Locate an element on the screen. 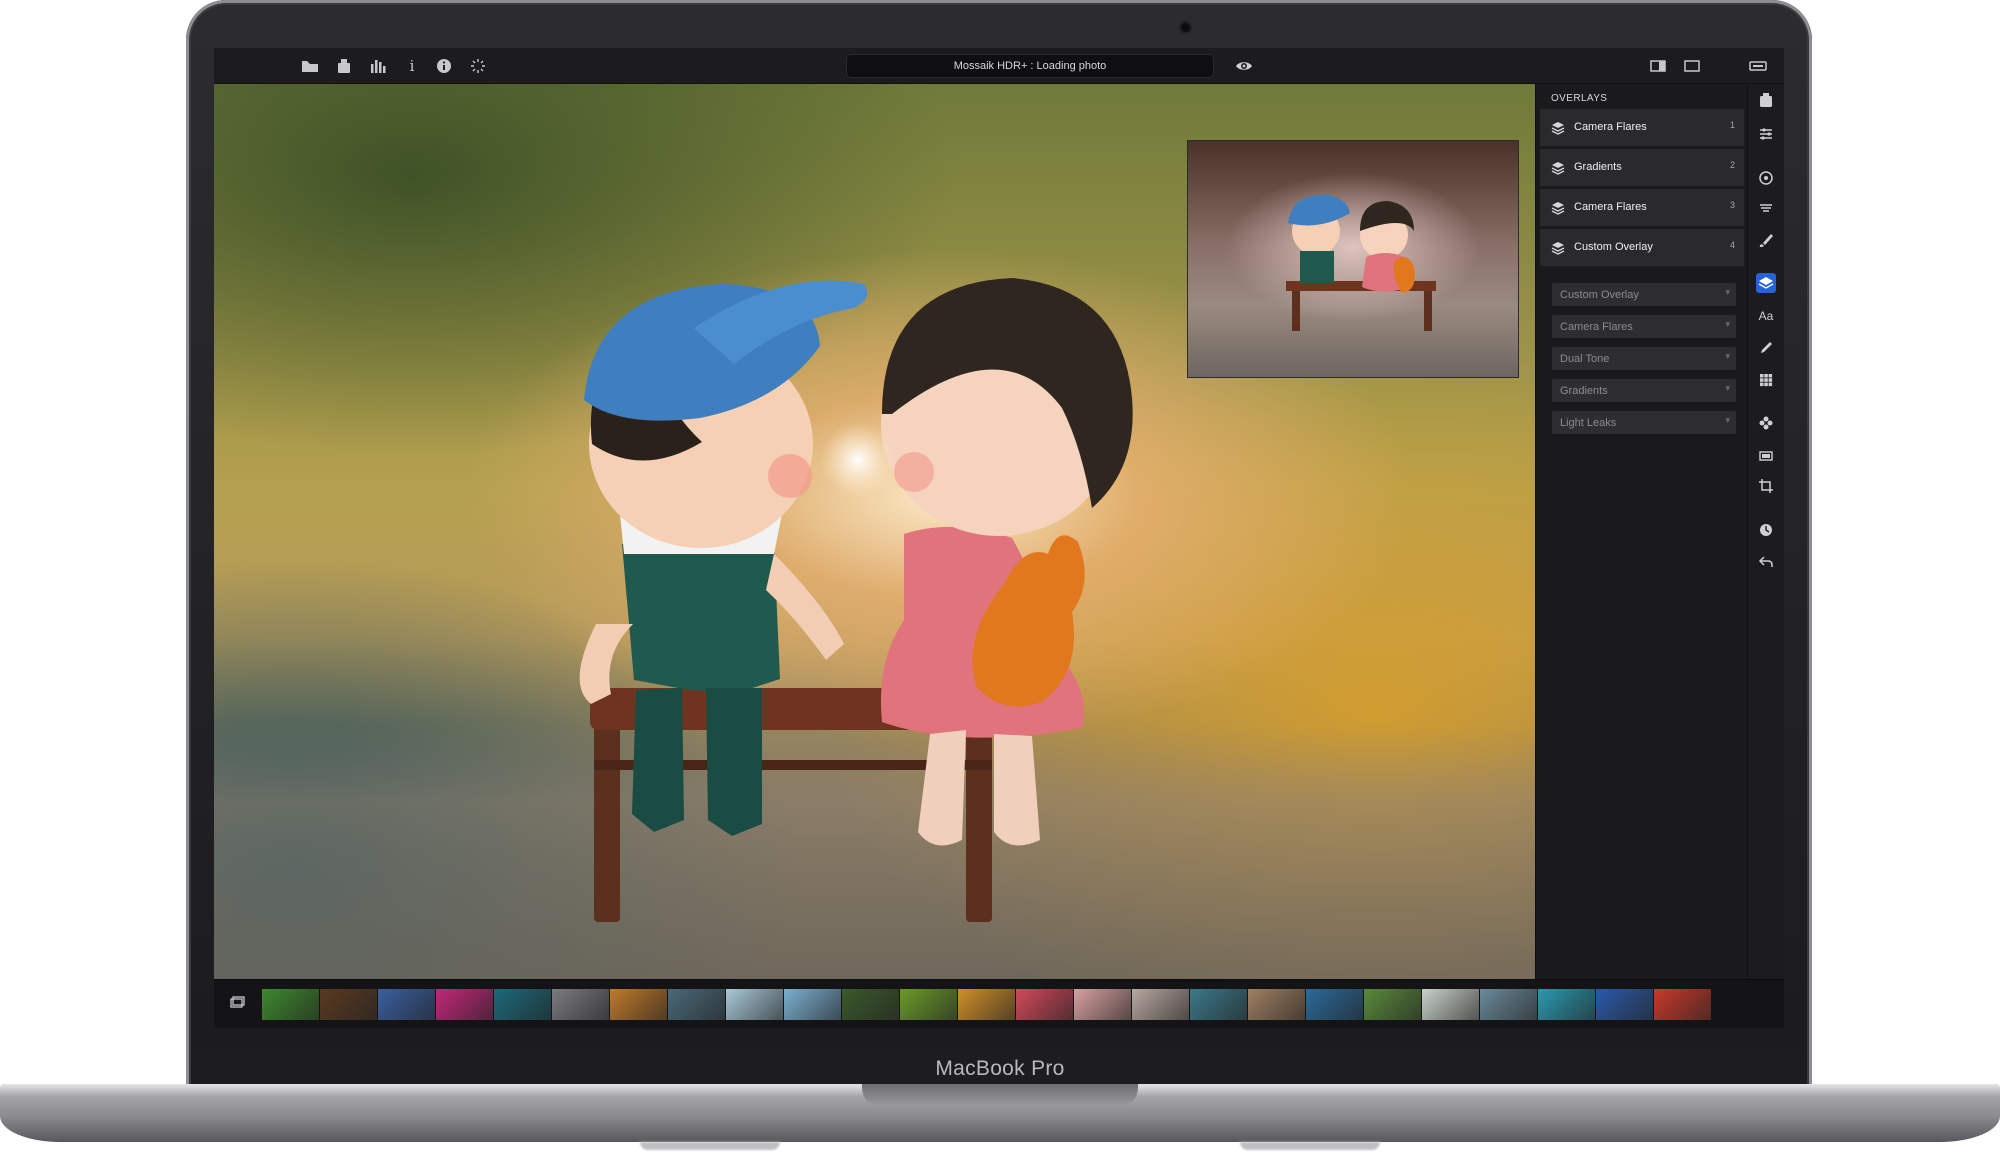  overlay-layer-3: Camera Flares 3 is located at coordinates (1642, 208).